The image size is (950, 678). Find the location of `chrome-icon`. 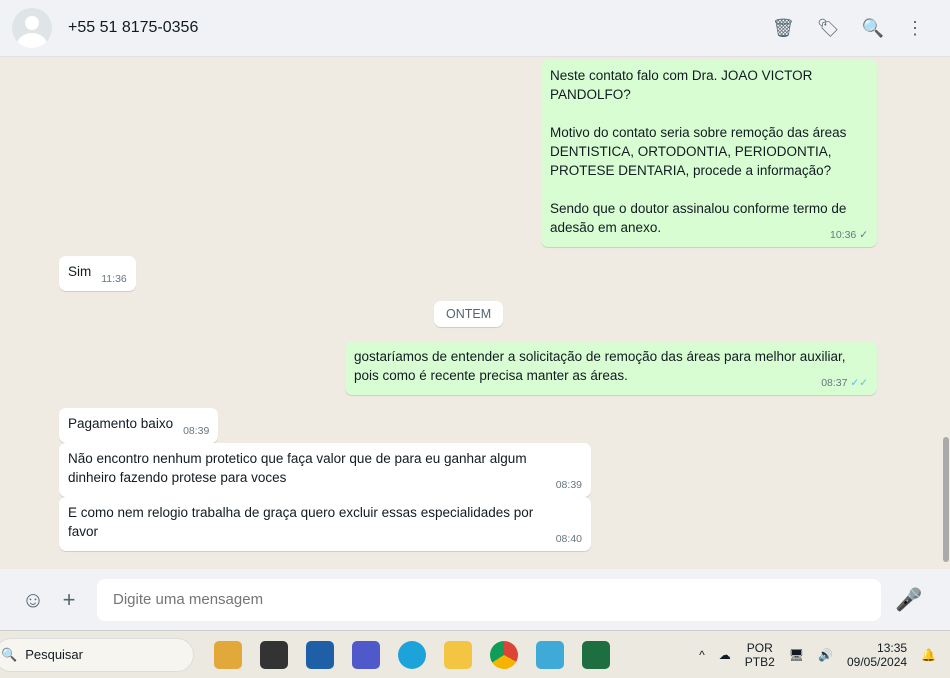

chrome-icon is located at coordinates (504, 654).